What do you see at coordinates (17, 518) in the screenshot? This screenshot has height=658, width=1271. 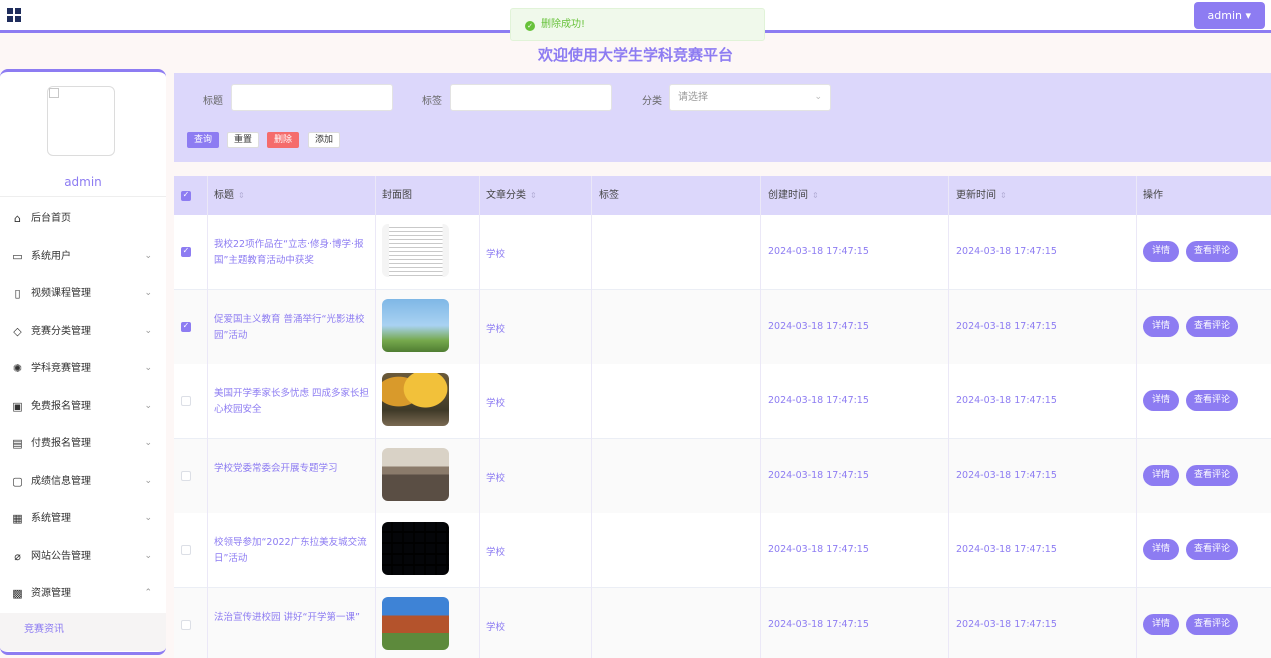 I see `archive-icon: ▦` at bounding box center [17, 518].